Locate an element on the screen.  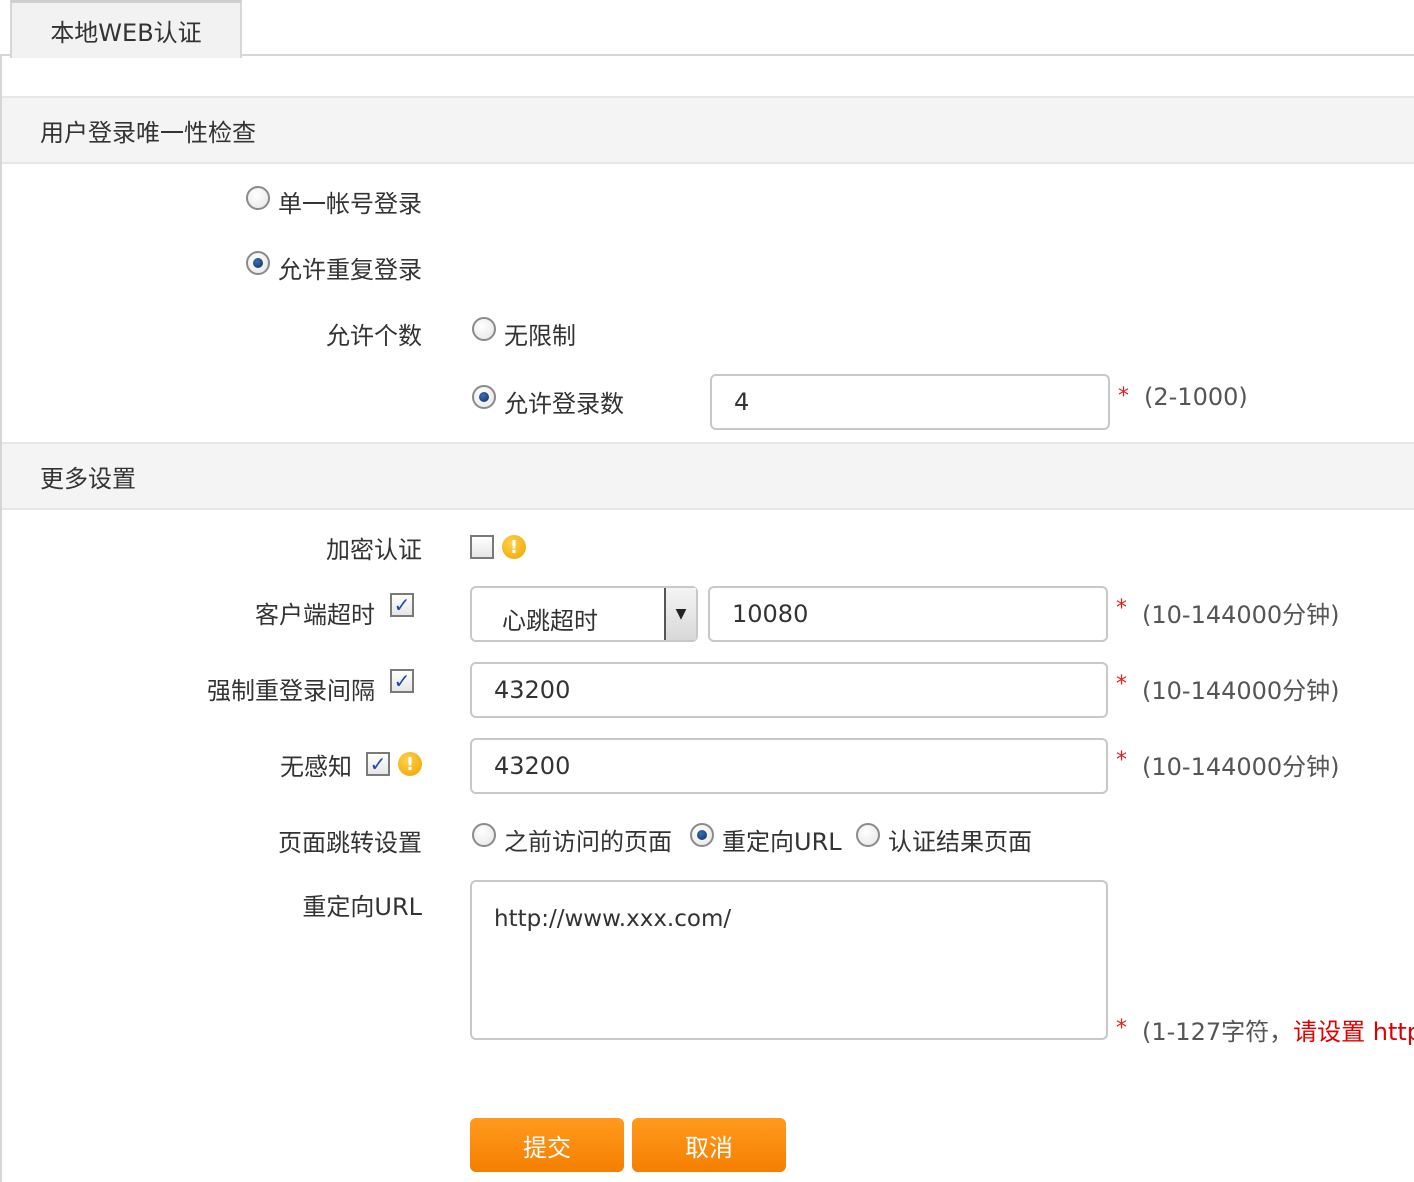
allow-num-radio is located at coordinates (484, 397).